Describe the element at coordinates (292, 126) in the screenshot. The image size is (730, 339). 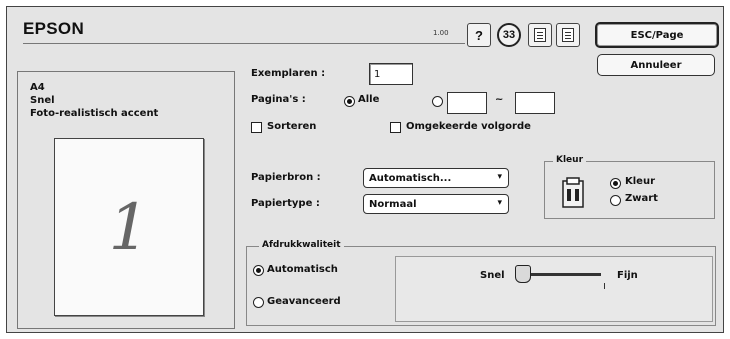
I see `collate-label: Sorteren` at that location.